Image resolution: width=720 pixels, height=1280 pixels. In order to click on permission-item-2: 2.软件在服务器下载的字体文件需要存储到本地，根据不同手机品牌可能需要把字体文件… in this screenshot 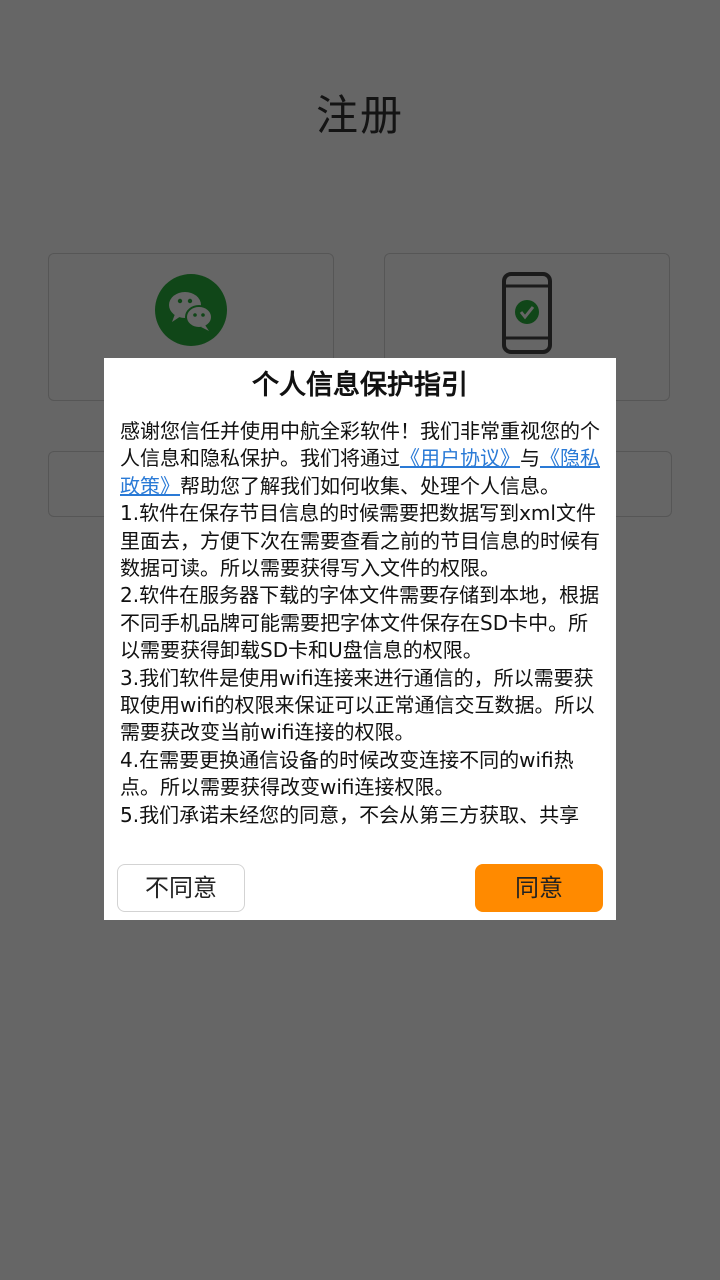, I will do `click(360, 623)`.